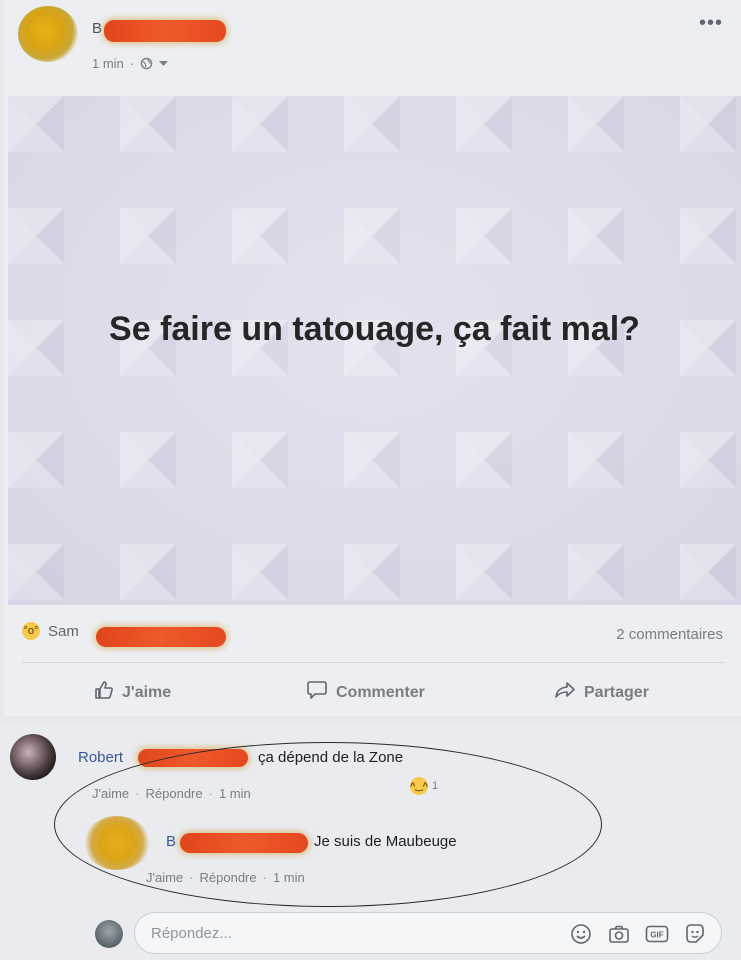 The width and height of the screenshot is (741, 960). What do you see at coordinates (165, 31) in the screenshot?
I see `author-name-redaction` at bounding box center [165, 31].